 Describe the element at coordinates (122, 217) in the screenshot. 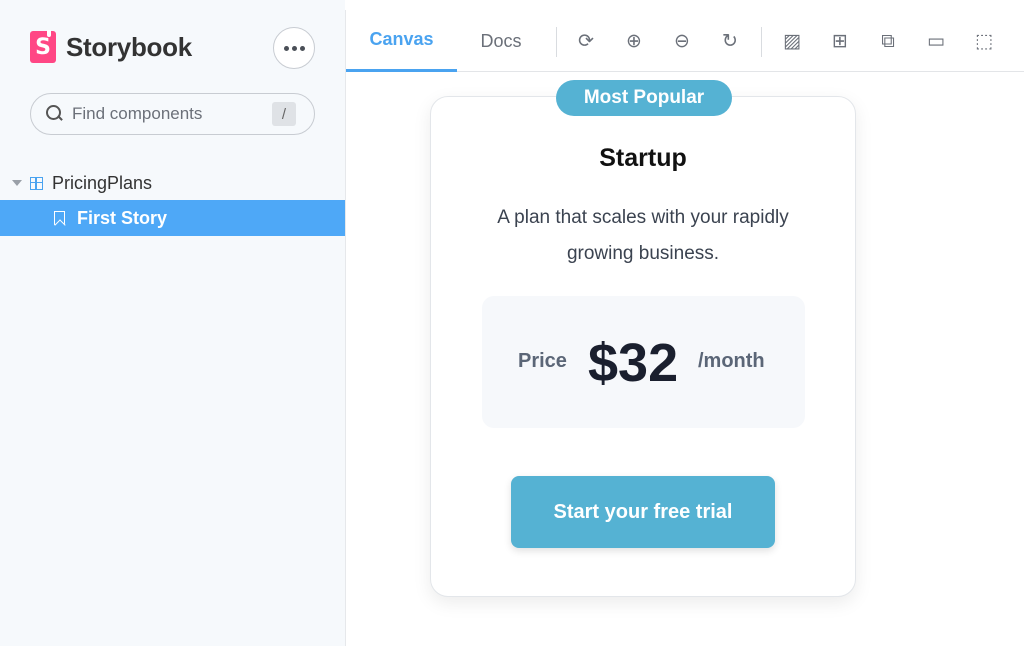

I see `tree-item-label: First Story` at that location.